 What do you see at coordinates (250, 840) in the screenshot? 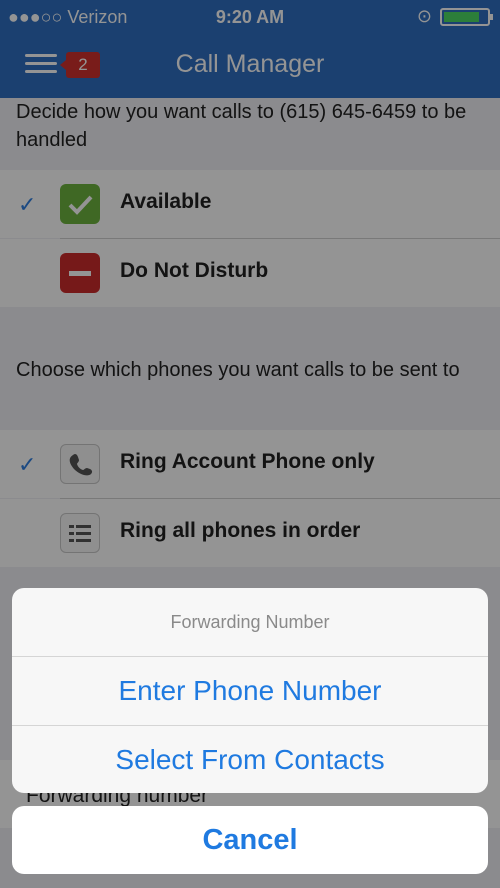
I see `cancel-button: Cancel` at bounding box center [250, 840].